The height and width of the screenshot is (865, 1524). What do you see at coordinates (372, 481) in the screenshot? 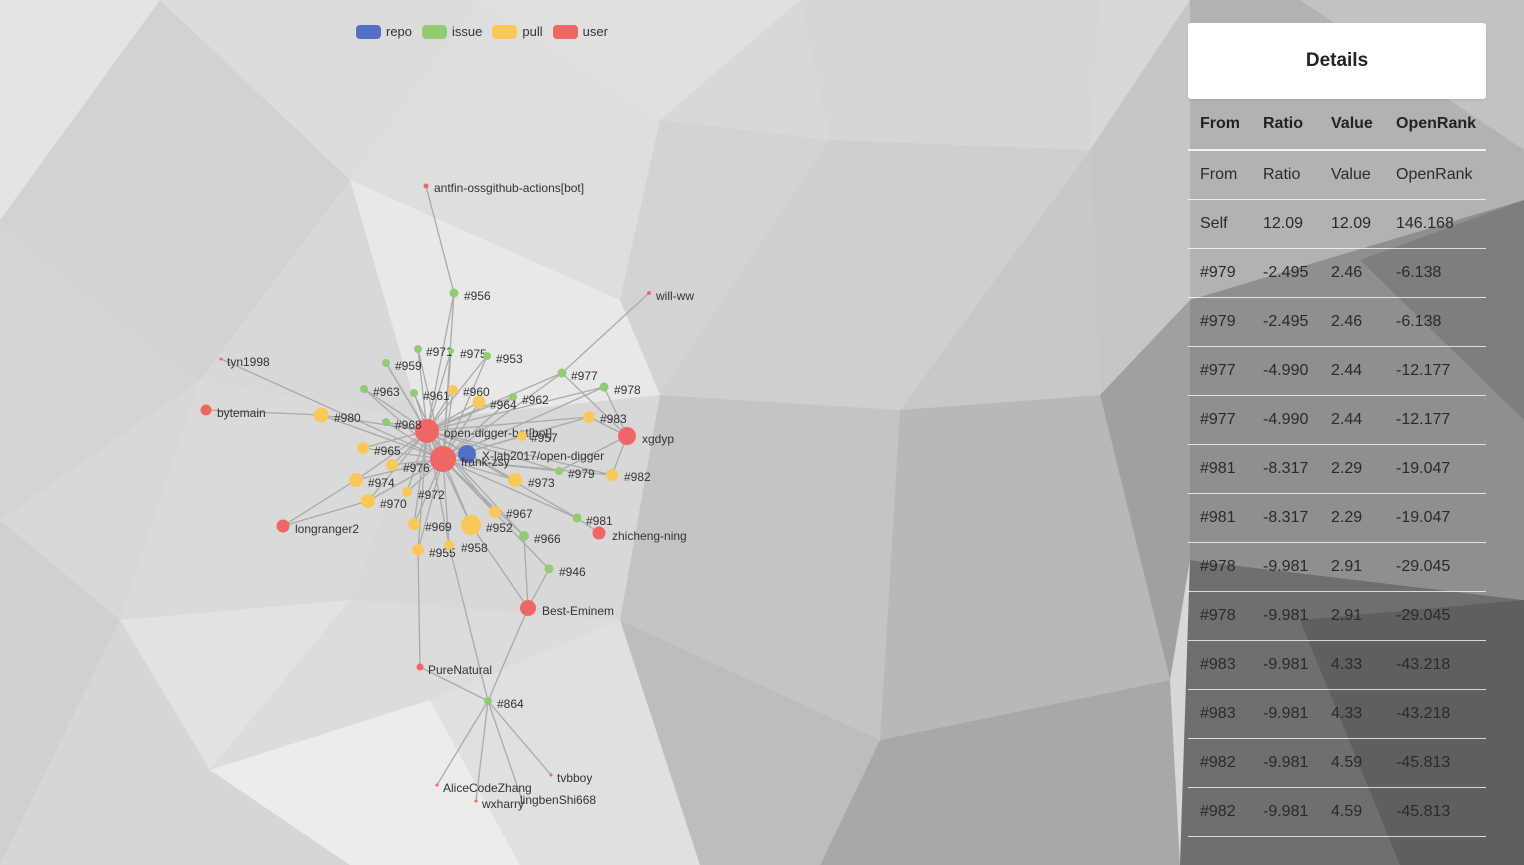
I see `graph-node-pull: #974` at bounding box center [372, 481].